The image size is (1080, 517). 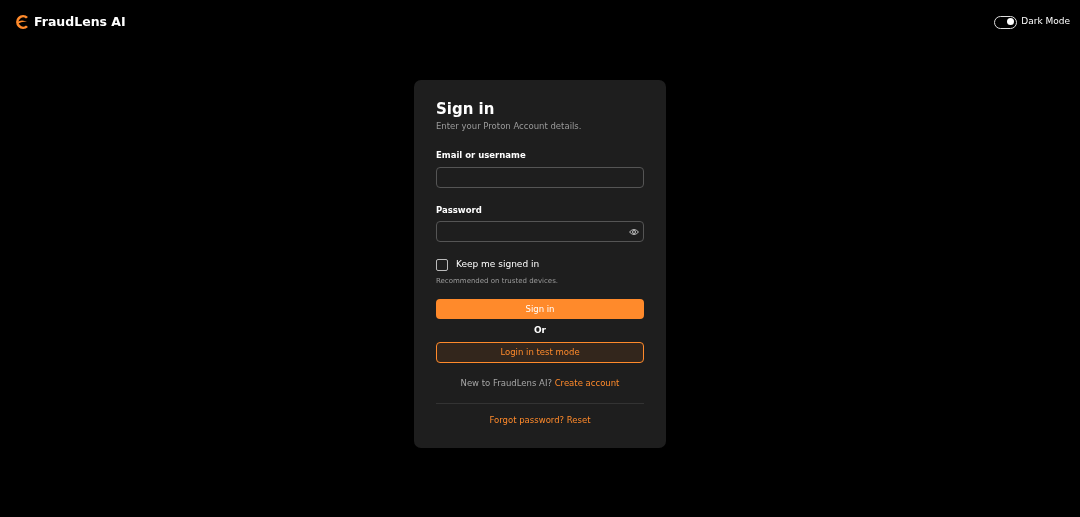 I want to click on checkbox-label: Keep me signed in, so click(x=498, y=265).